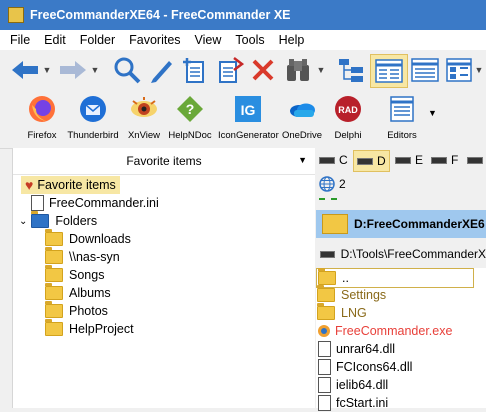 Image resolution: width=486 pixels, height=412 pixels. What do you see at coordinates (101, 329) in the screenshot?
I see `tree-item-label: HelpProject` at bounding box center [101, 329].